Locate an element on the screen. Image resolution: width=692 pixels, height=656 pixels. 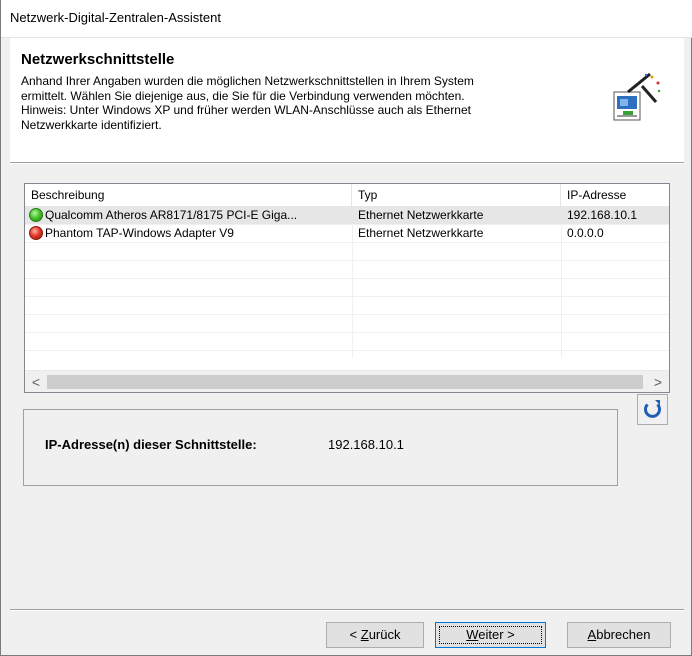
column-header-description: Beschreibung is located at coordinates (188, 195).